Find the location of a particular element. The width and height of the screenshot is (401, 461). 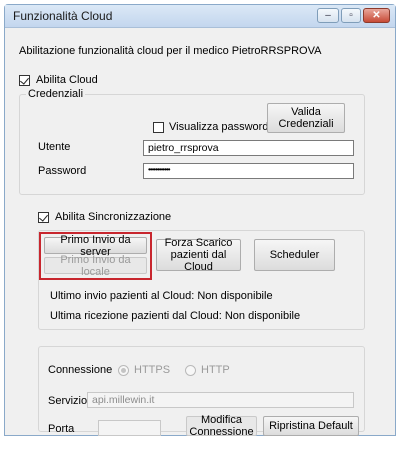

port-label: Porta is located at coordinates (61, 429).